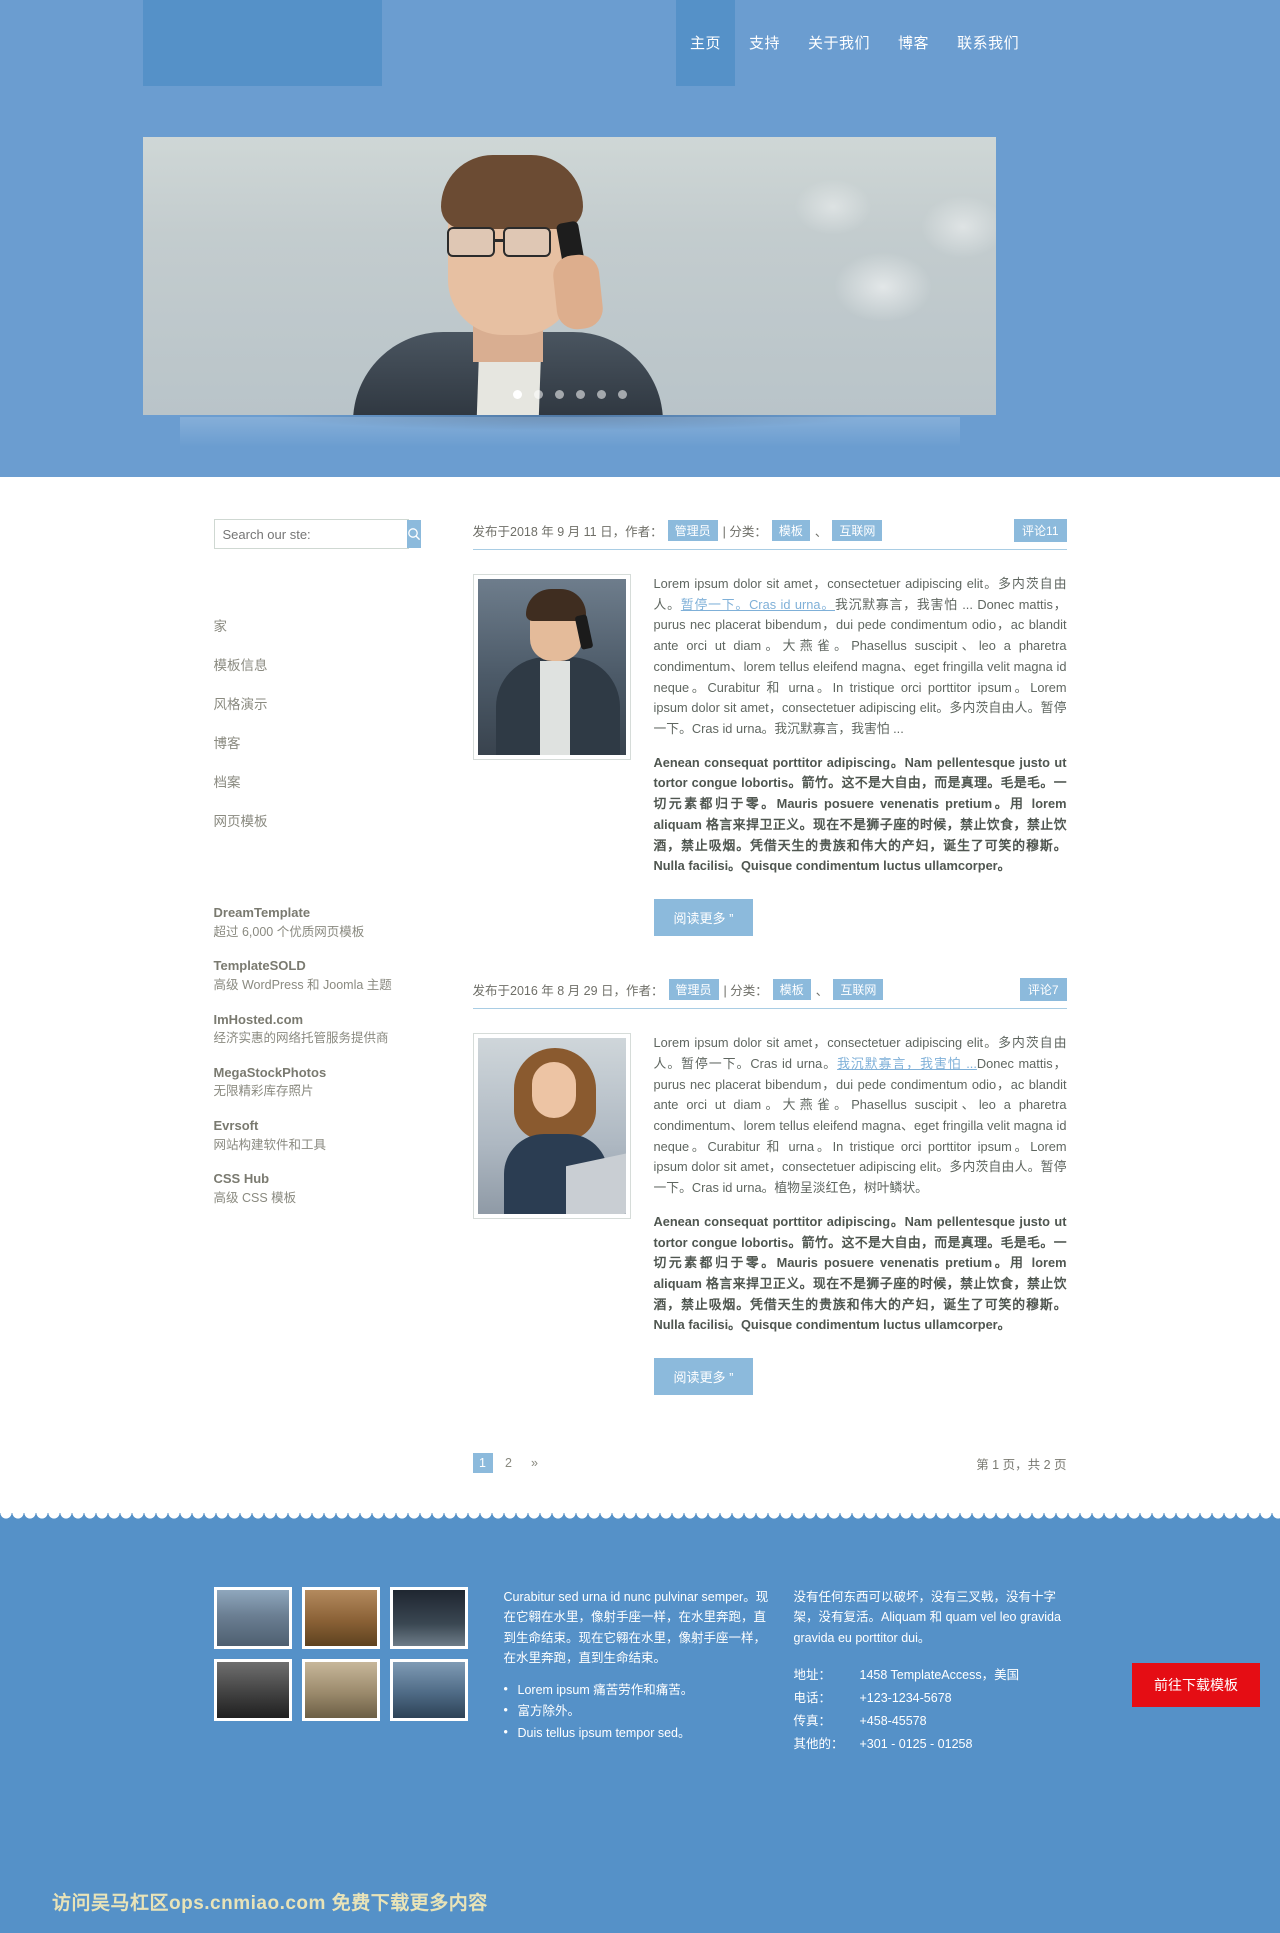 The height and width of the screenshot is (1933, 1280). I want to click on post-category-label: | 分类：, so click(744, 532).